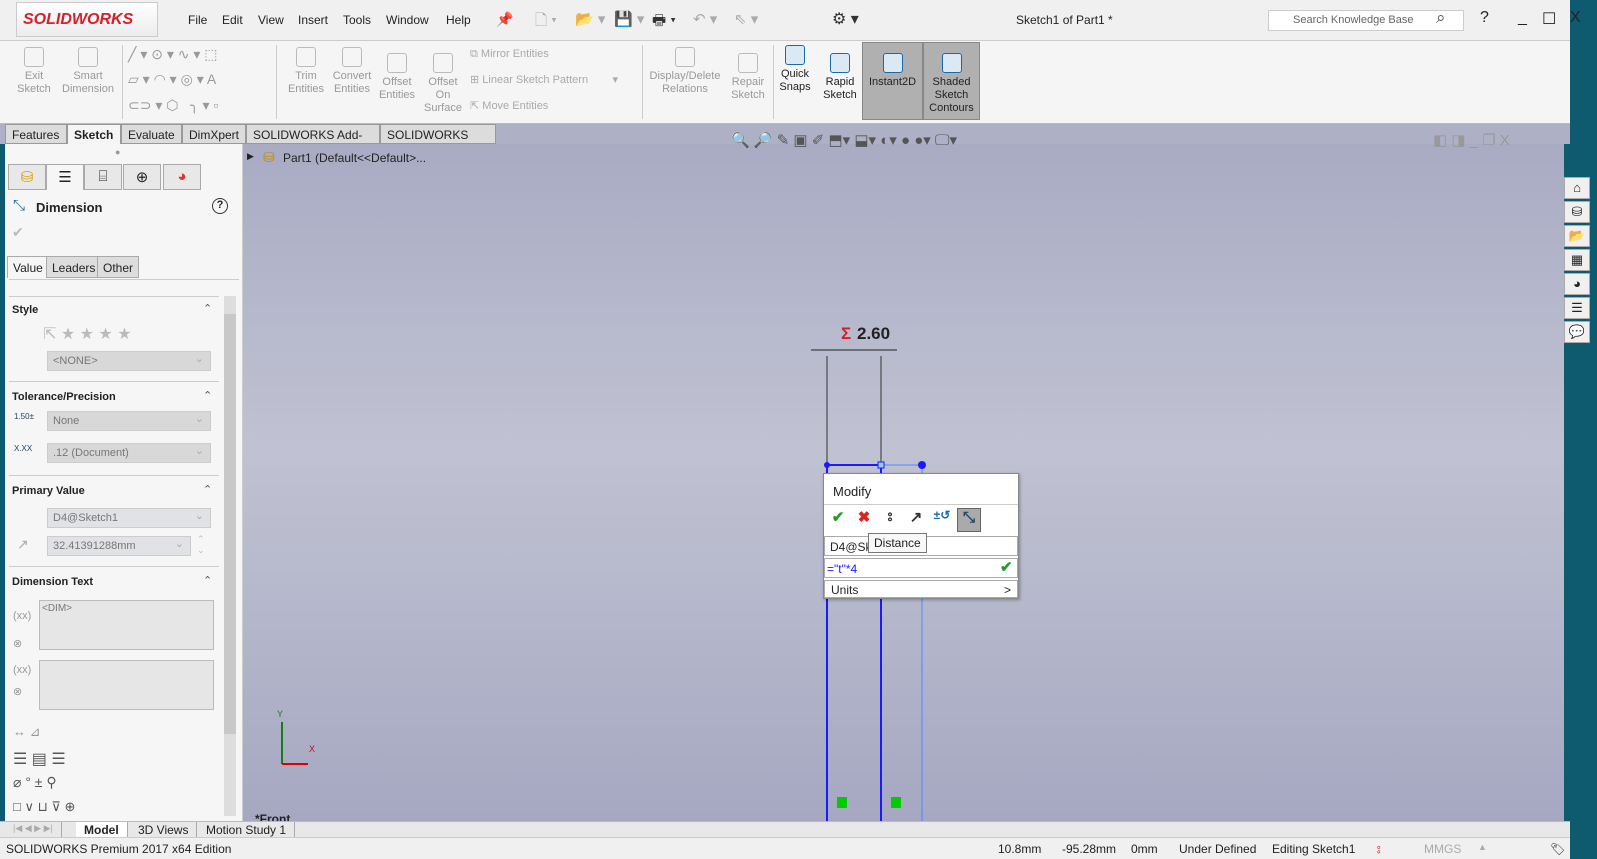 This screenshot has width=1597, height=859. I want to click on repair-sketch-button: Repair Sketch, so click(748, 77).